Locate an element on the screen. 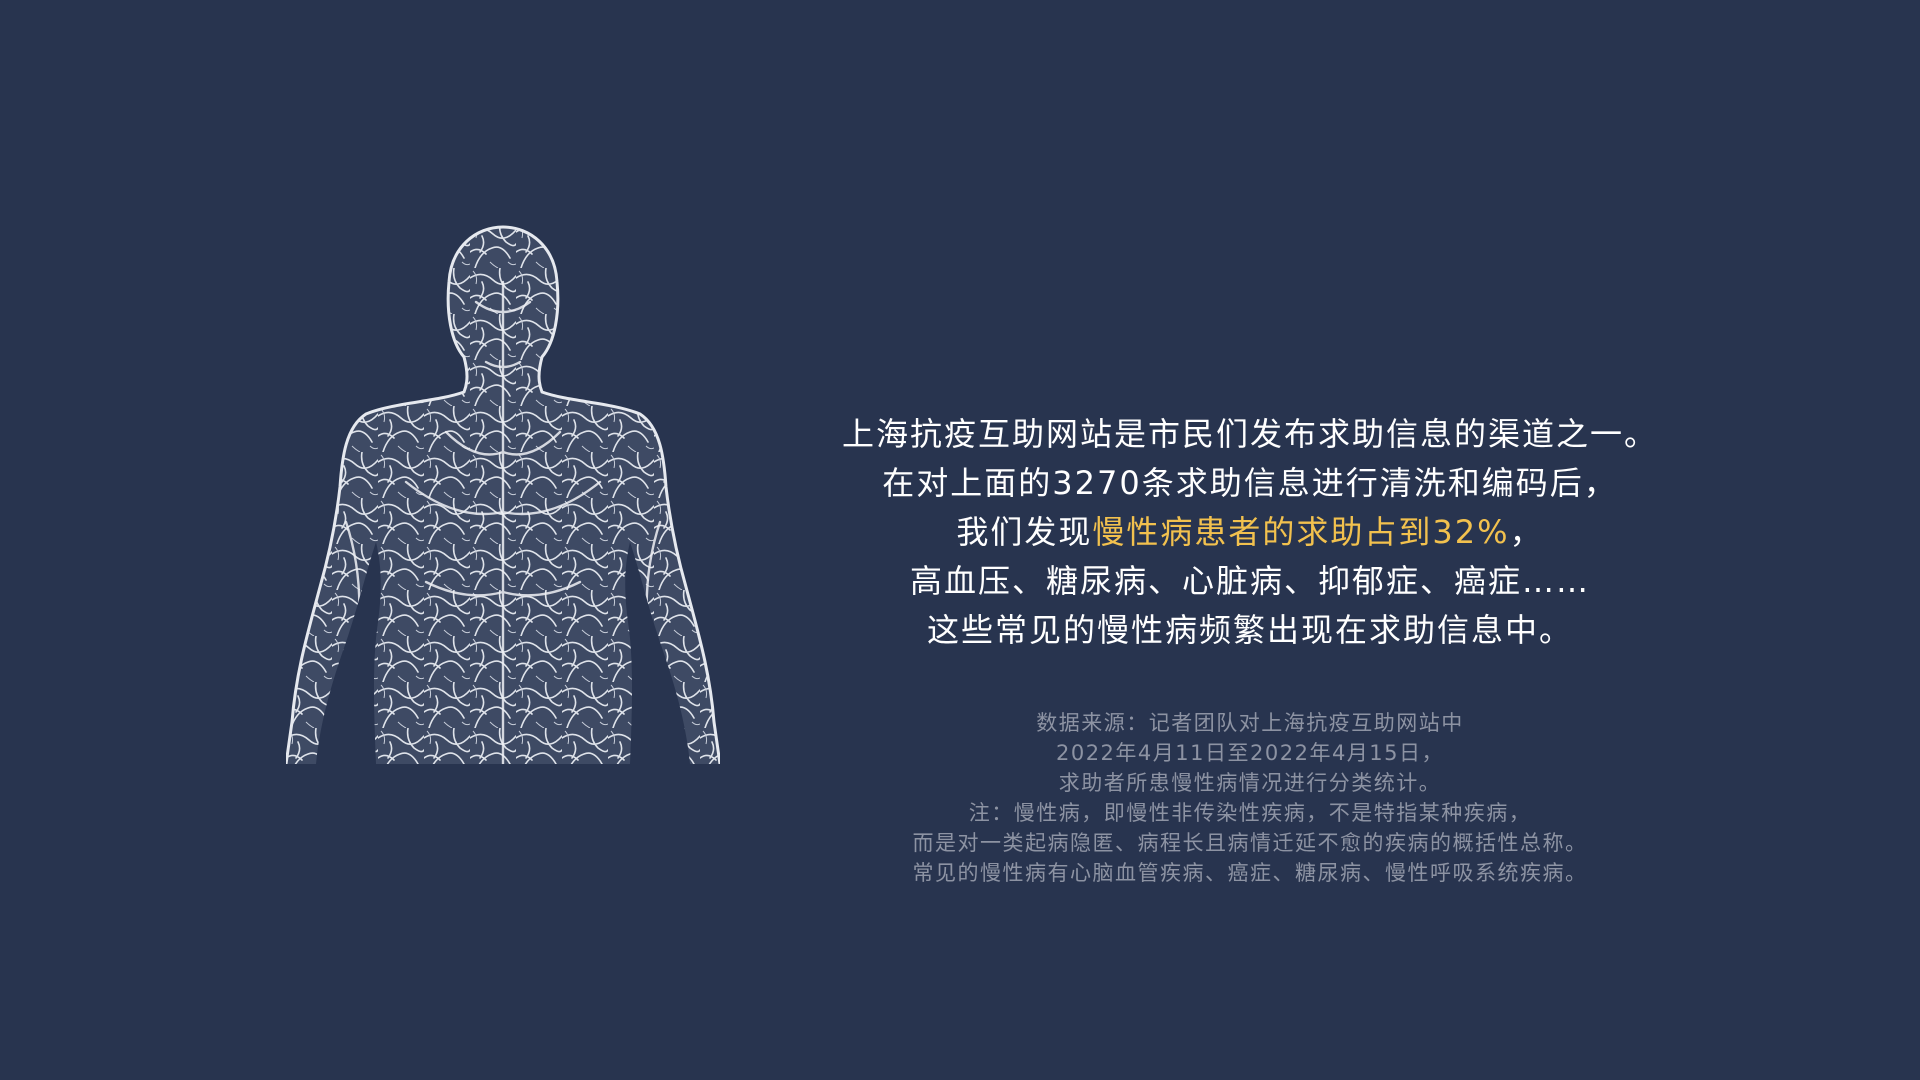  main-text-line-3-prefix: 我们发现 is located at coordinates (1024, 532).